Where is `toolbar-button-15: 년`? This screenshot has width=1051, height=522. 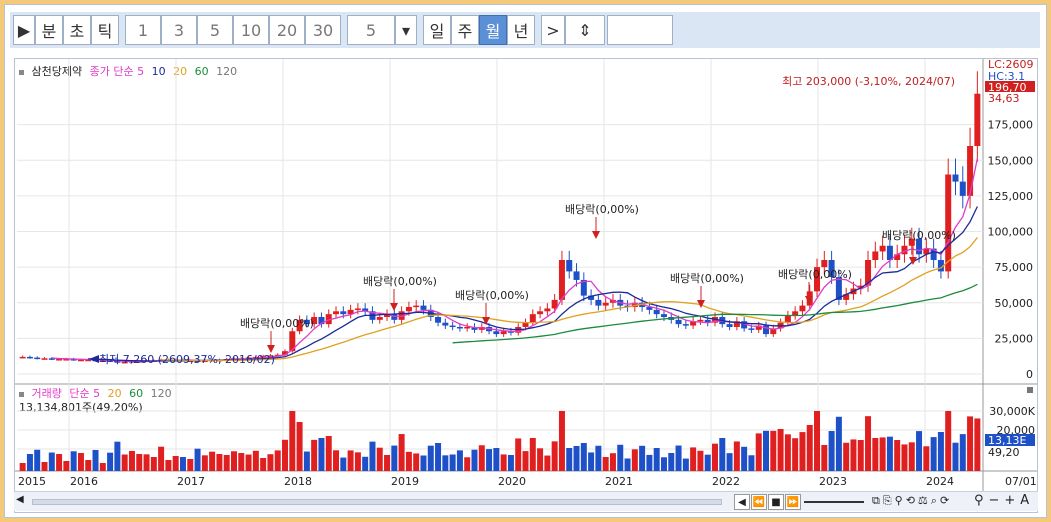
toolbar-button-15: 년 is located at coordinates (521, 30).